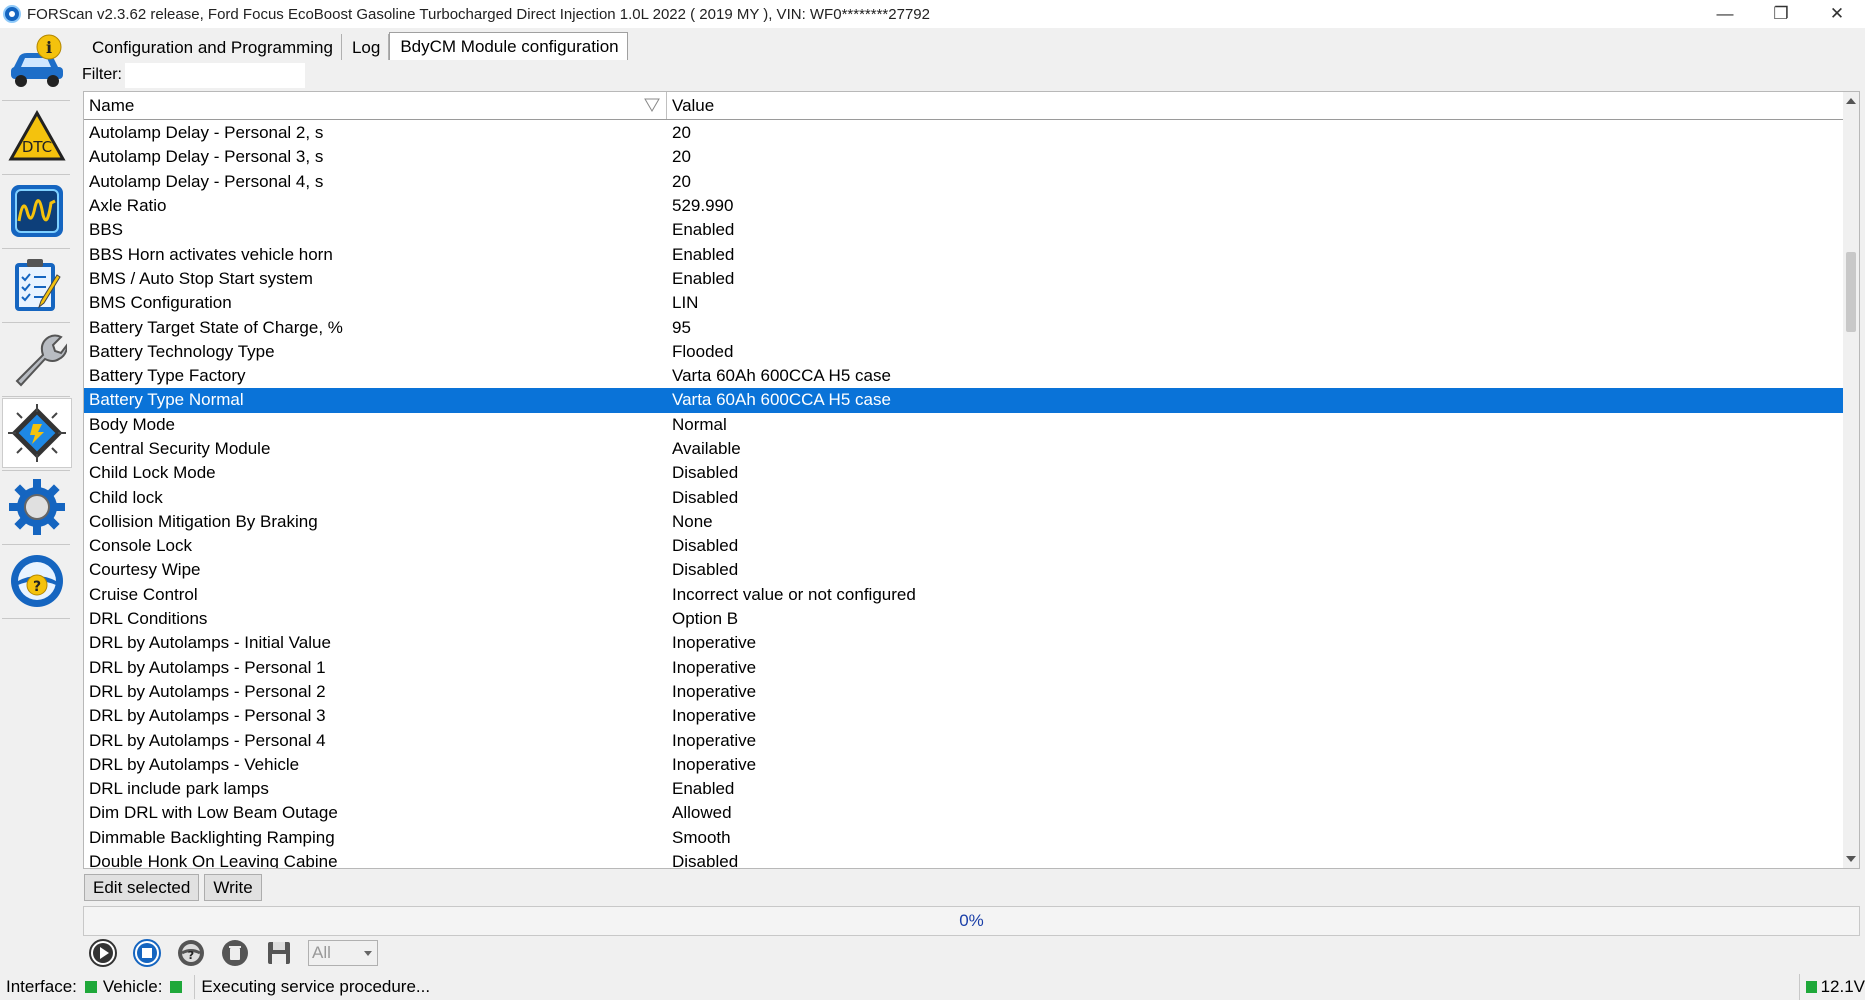 This screenshot has height=1000, width=1865. I want to click on vehicle-info-icon: i, so click(37, 60).